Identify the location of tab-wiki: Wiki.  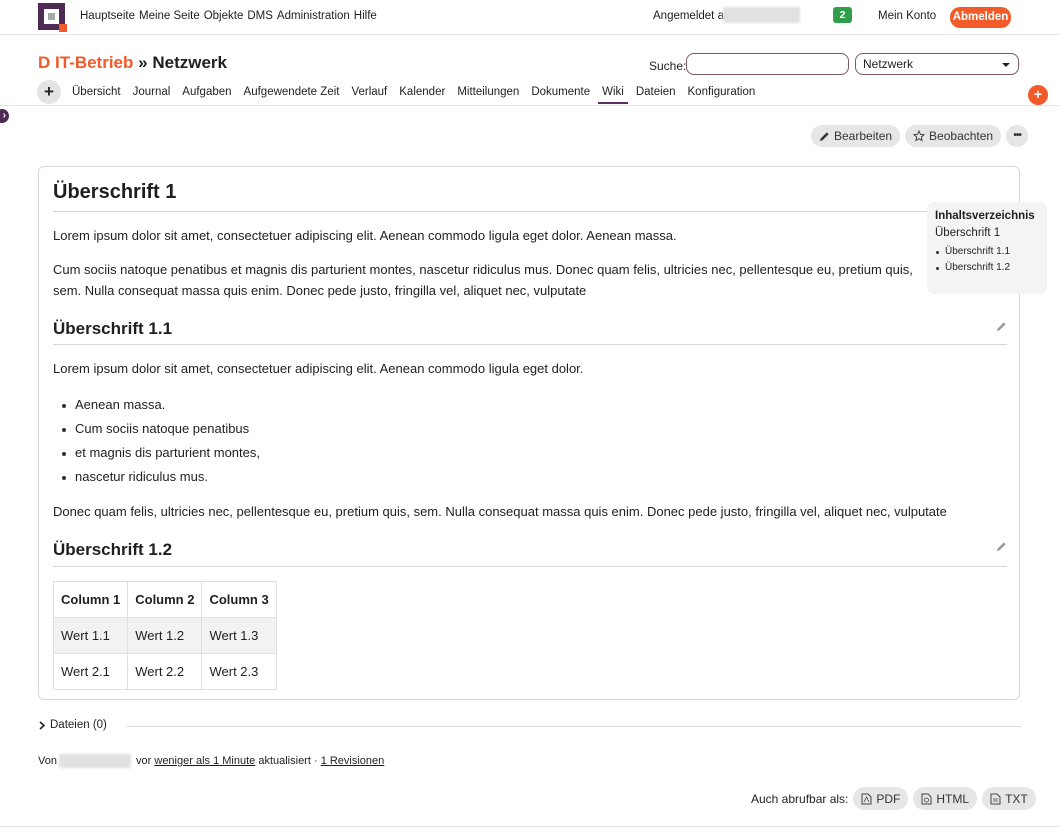
(613, 95).